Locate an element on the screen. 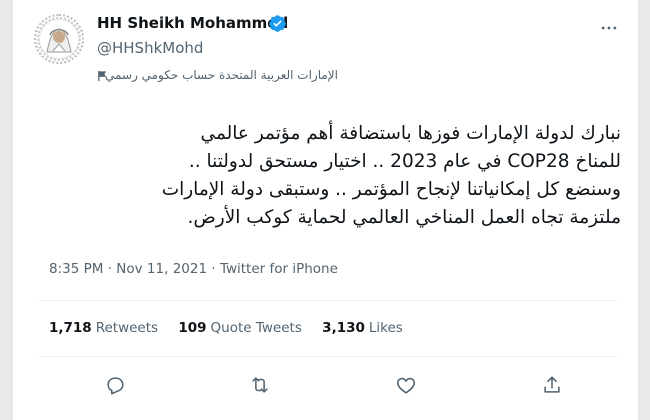 This screenshot has height=420, width=650. quote-tweets-label: Quote Tweets is located at coordinates (256, 328).